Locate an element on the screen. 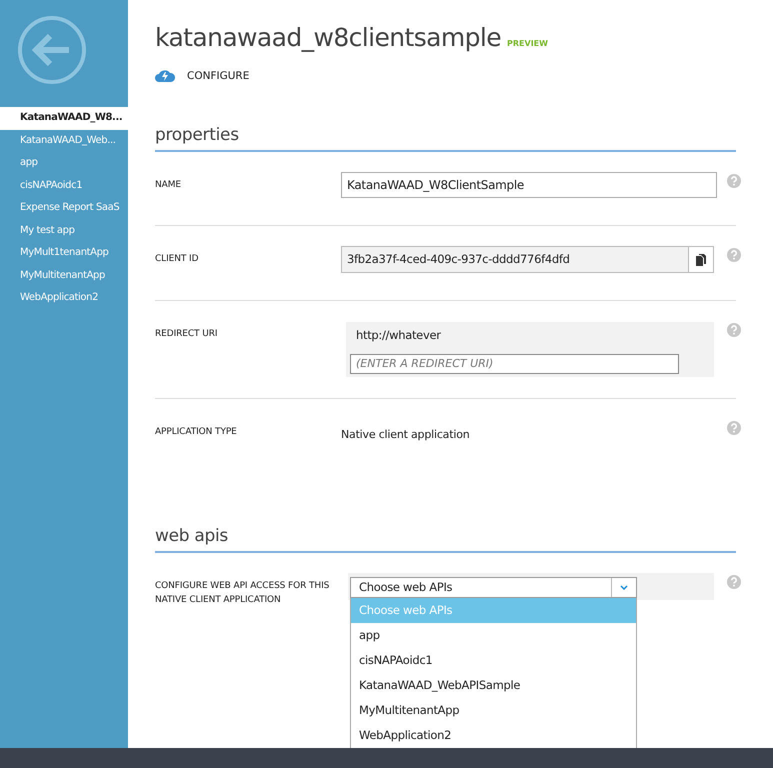 The image size is (773, 768). section-heading: web apis is located at coordinates (445, 537).